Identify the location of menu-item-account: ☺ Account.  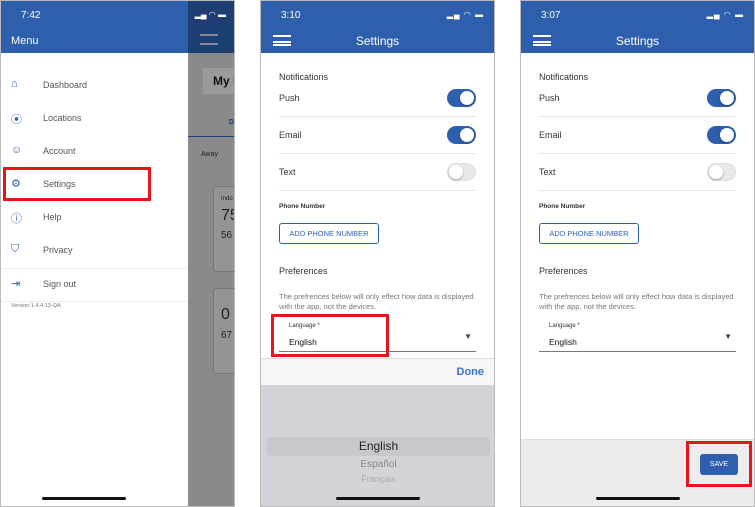
(94, 152).